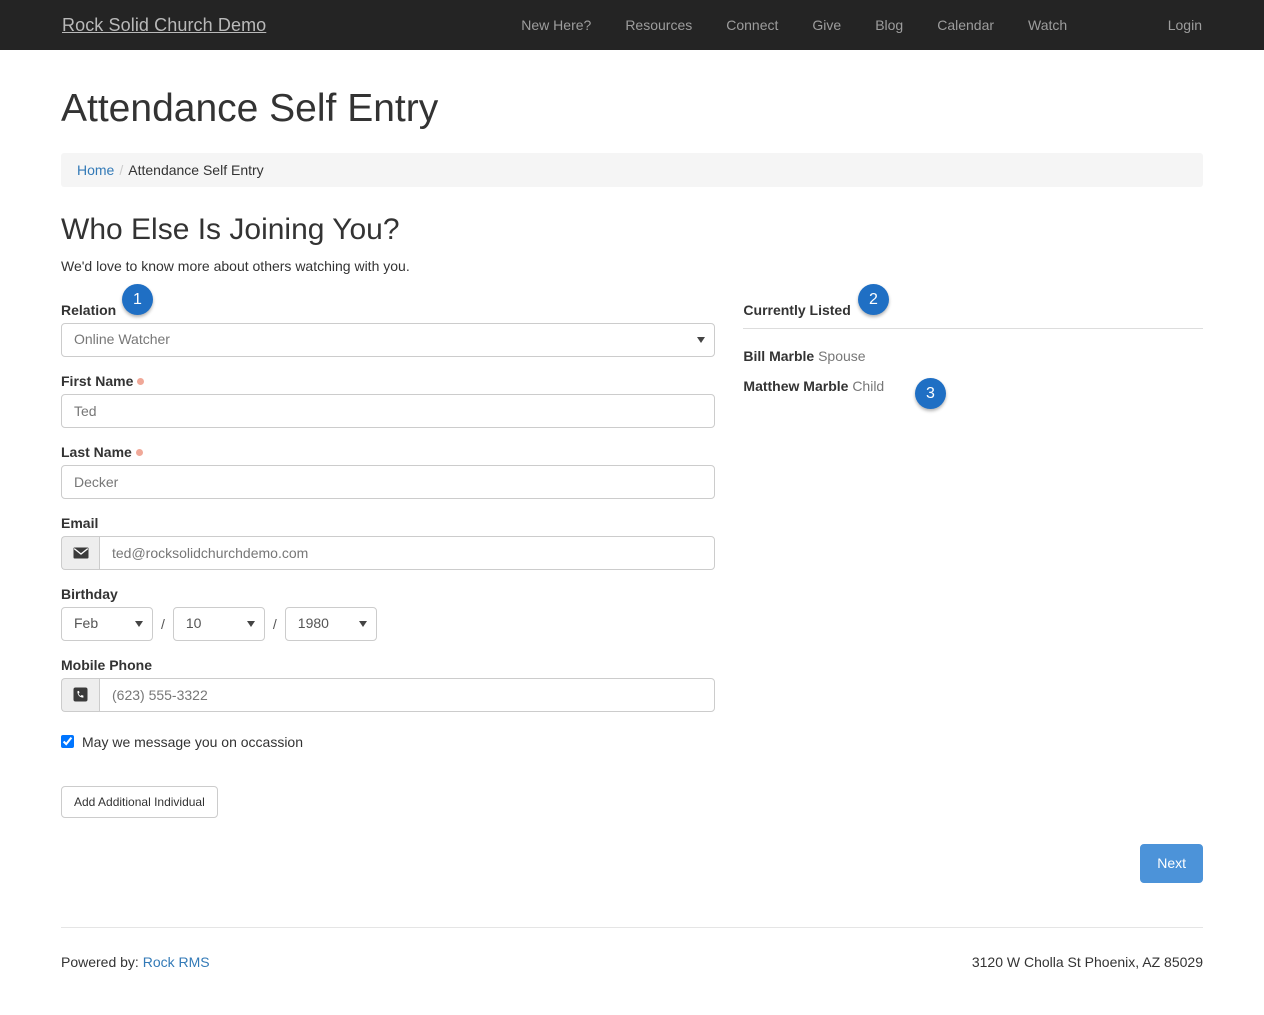  I want to click on birthday-row: Feb / 10 / 1980, so click(388, 623).